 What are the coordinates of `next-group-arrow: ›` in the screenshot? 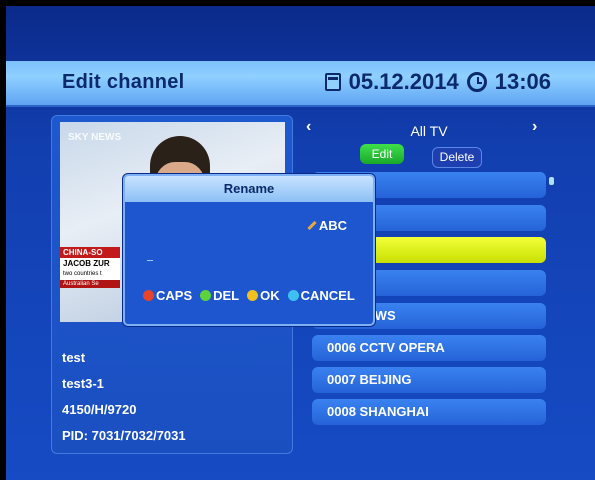 It's located at (534, 127).